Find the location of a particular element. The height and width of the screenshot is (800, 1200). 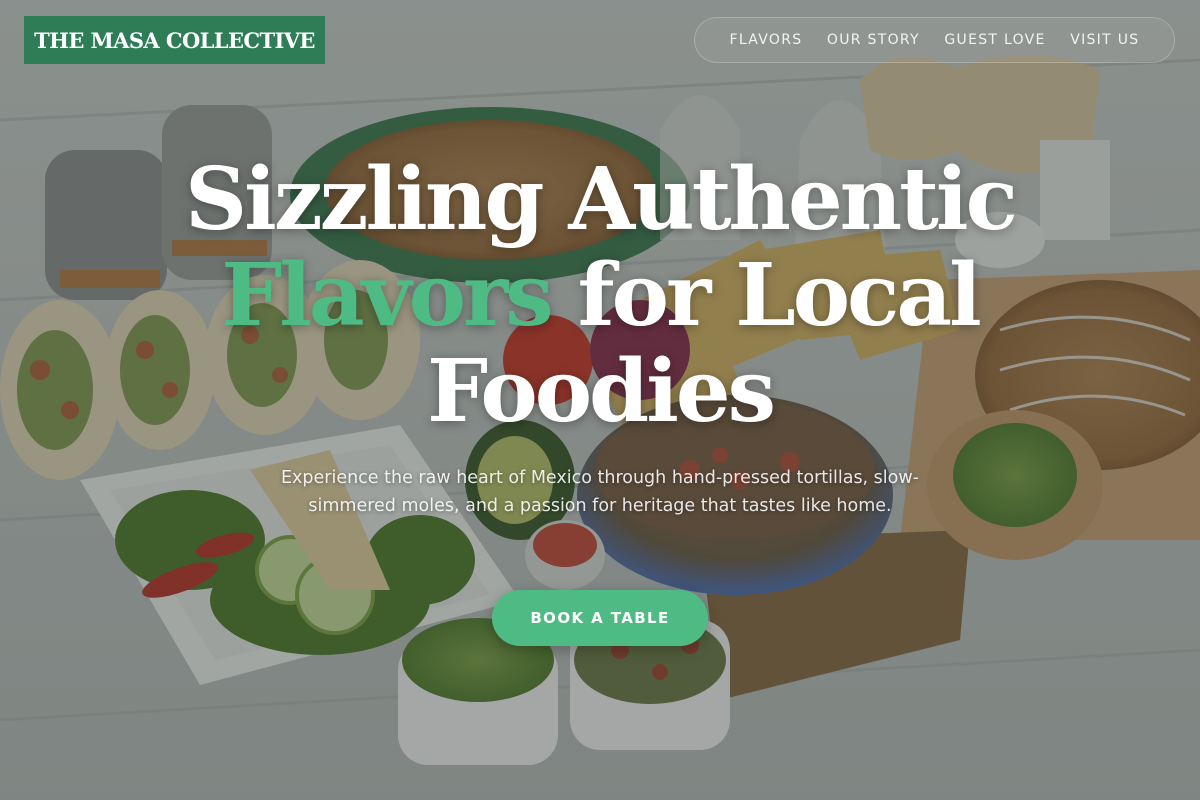

headline-line-2: for Local is located at coordinates (779, 295).